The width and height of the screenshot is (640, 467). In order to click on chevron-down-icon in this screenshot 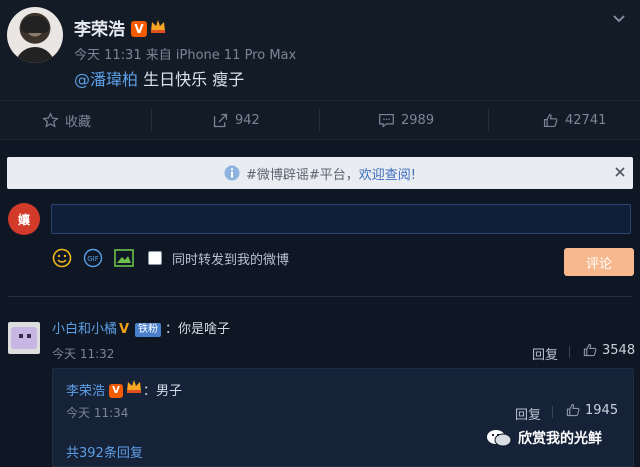, I will do `click(619, 19)`.